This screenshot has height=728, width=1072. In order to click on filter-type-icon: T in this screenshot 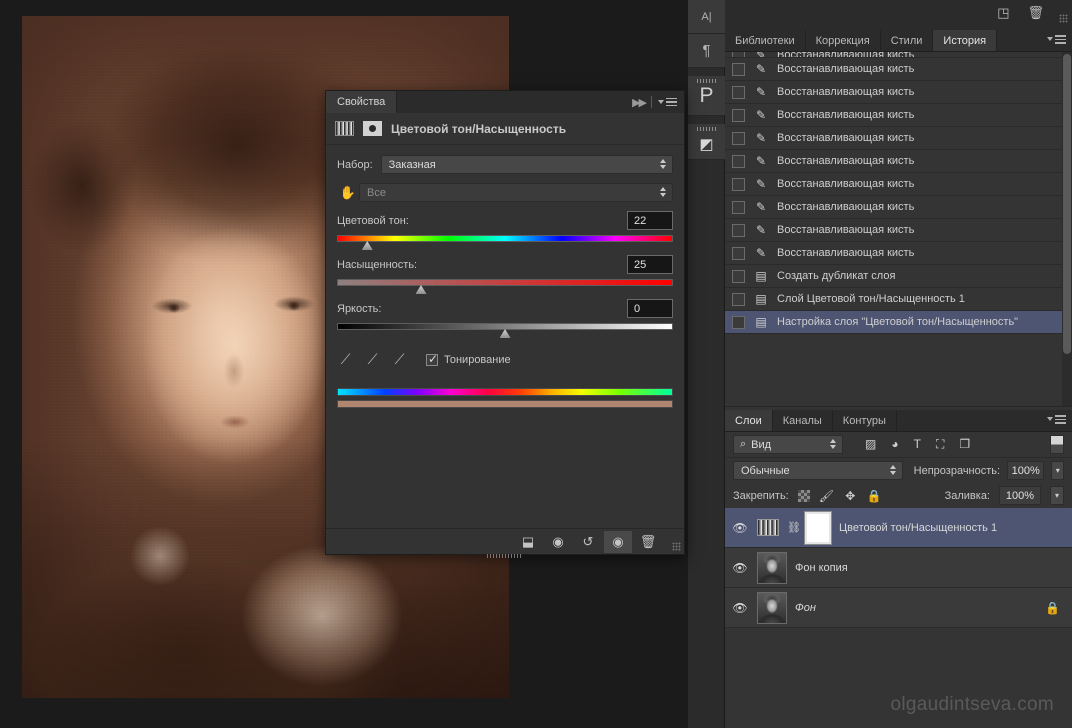, I will do `click(917, 444)`.